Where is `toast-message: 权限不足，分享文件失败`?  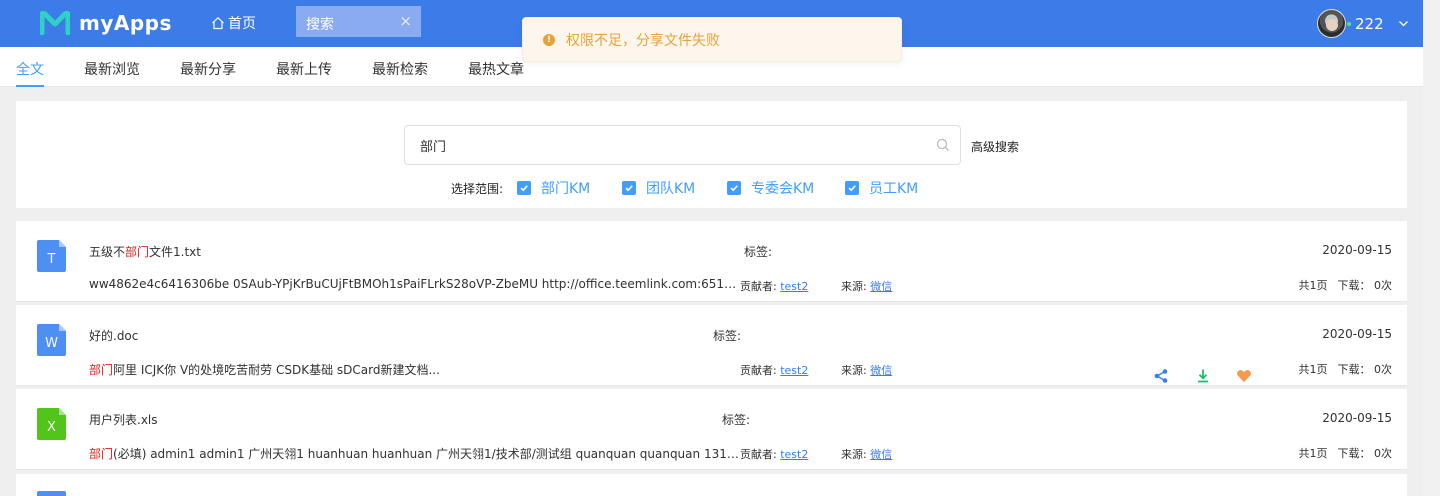
toast-message: 权限不足，分享文件失败 is located at coordinates (643, 40).